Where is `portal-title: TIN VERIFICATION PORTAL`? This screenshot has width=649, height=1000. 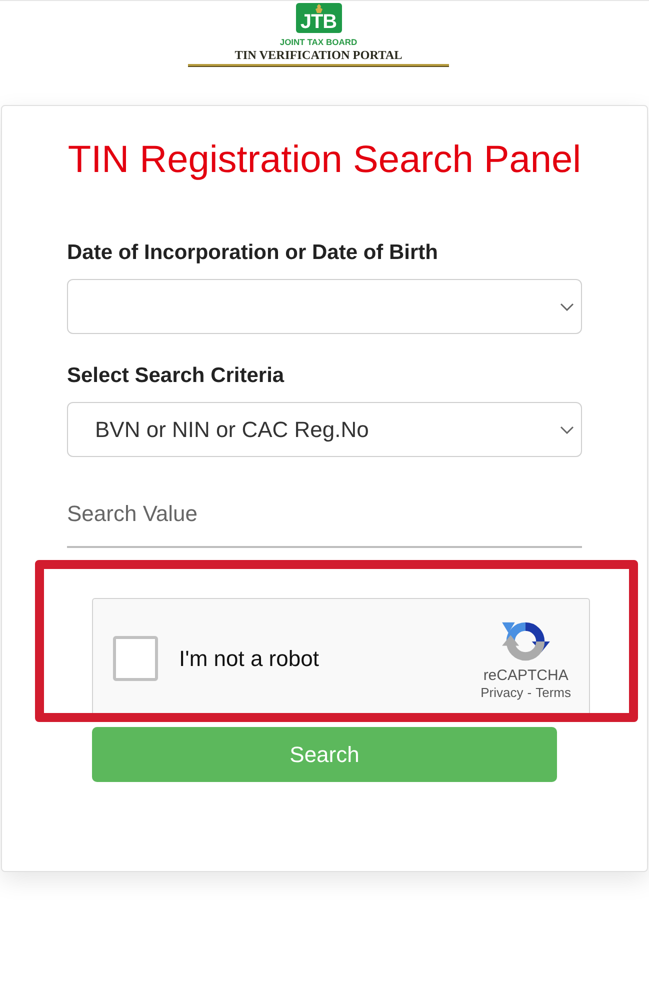 portal-title: TIN VERIFICATION PORTAL is located at coordinates (318, 55).